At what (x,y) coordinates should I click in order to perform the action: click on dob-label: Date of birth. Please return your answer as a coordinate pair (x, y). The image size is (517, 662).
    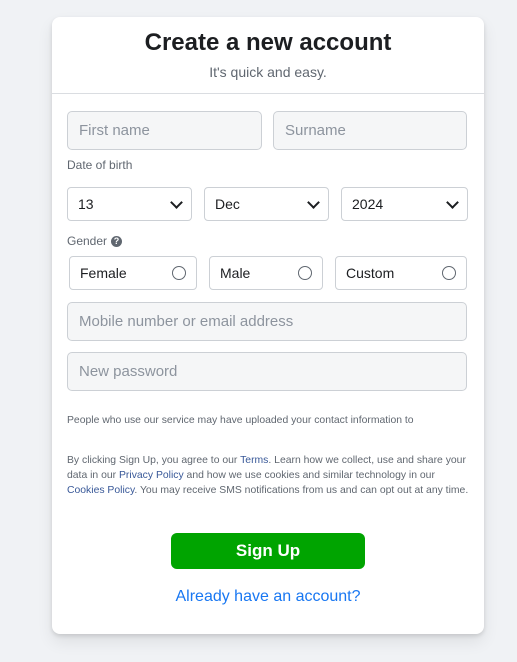
    Looking at the image, I should click on (100, 165).